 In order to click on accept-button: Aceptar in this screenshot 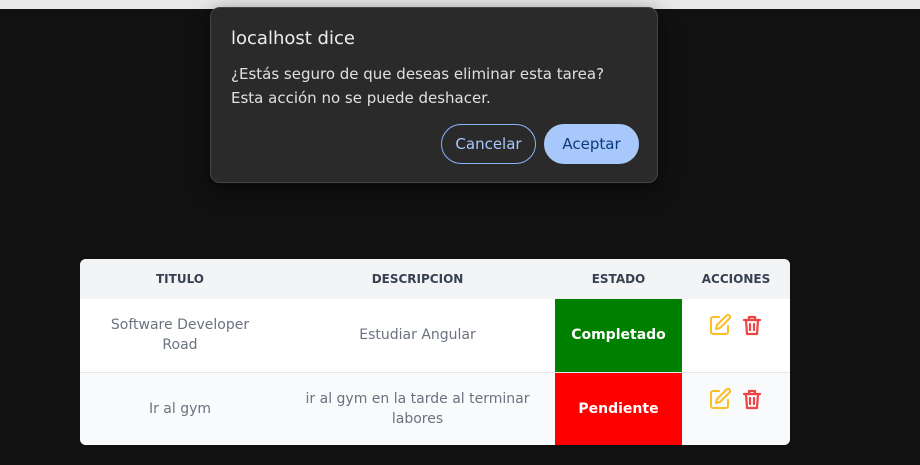, I will do `click(591, 144)`.